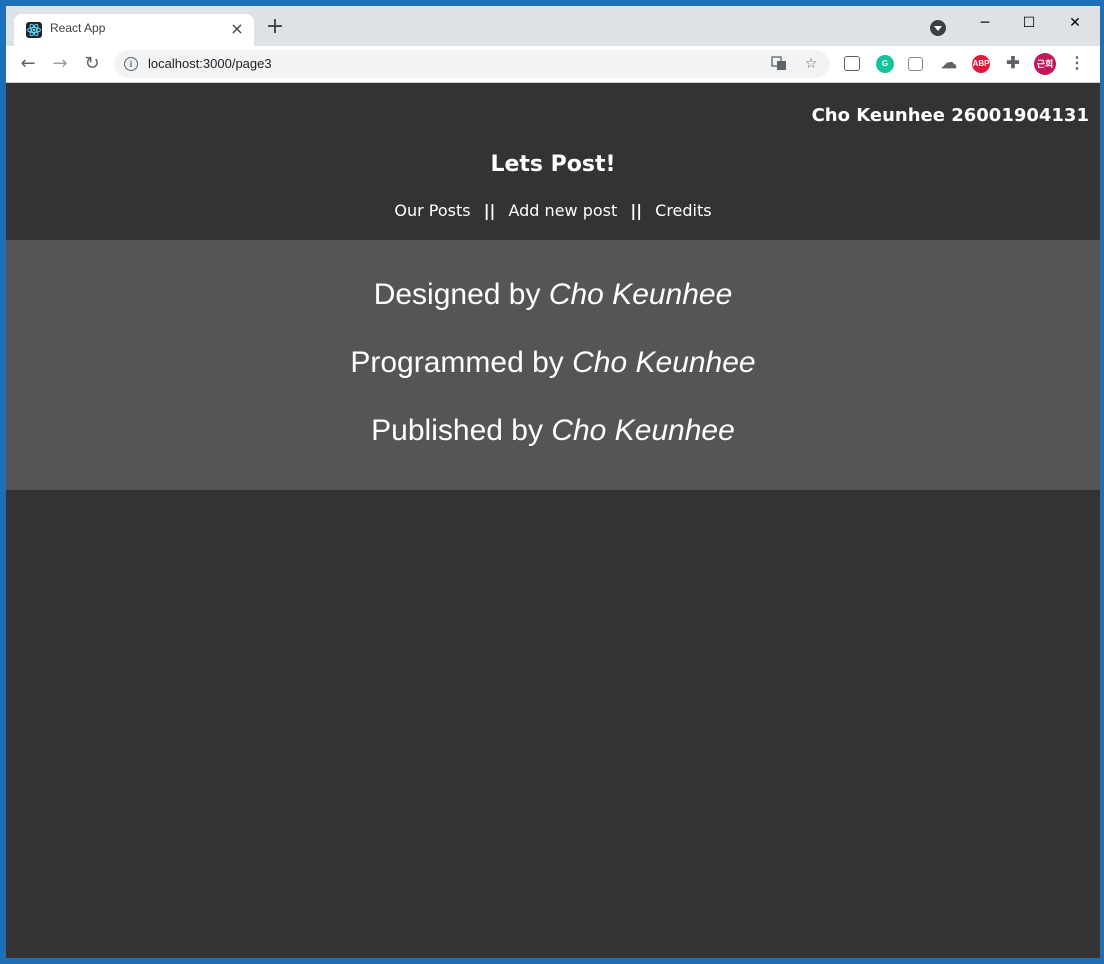 Image resolution: width=1104 pixels, height=964 pixels. I want to click on translate-icon, so click(779, 64).